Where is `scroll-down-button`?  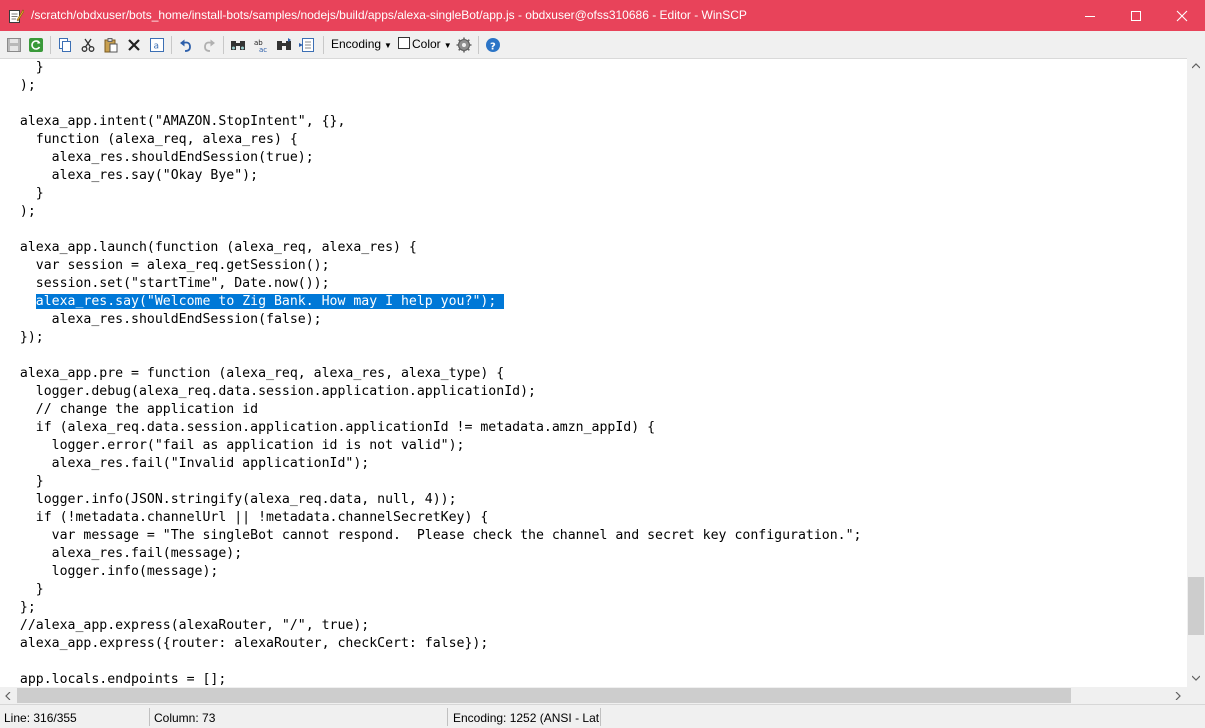 scroll-down-button is located at coordinates (1196, 678).